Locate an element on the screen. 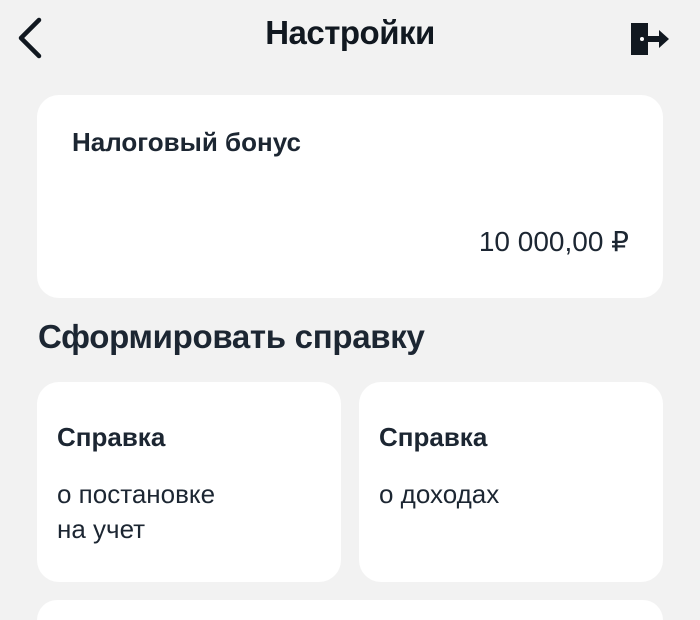 This screenshot has height=620, width=700. top-bar: Настройки is located at coordinates (350, 38).